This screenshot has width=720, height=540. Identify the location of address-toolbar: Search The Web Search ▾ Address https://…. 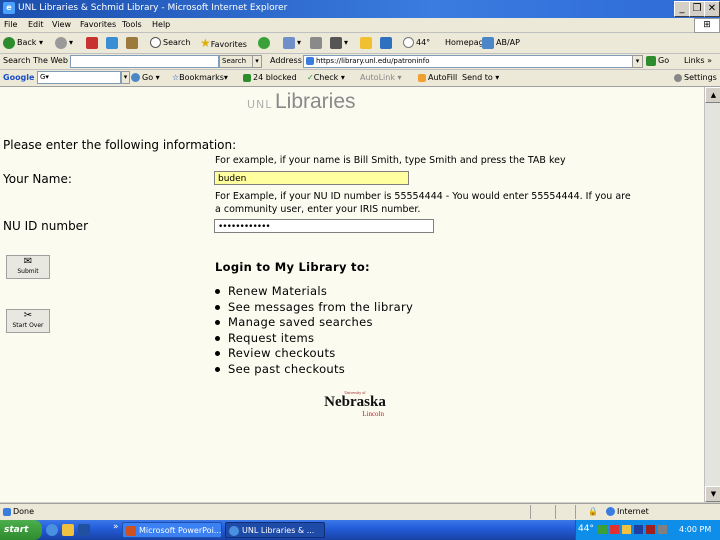
(360, 62).